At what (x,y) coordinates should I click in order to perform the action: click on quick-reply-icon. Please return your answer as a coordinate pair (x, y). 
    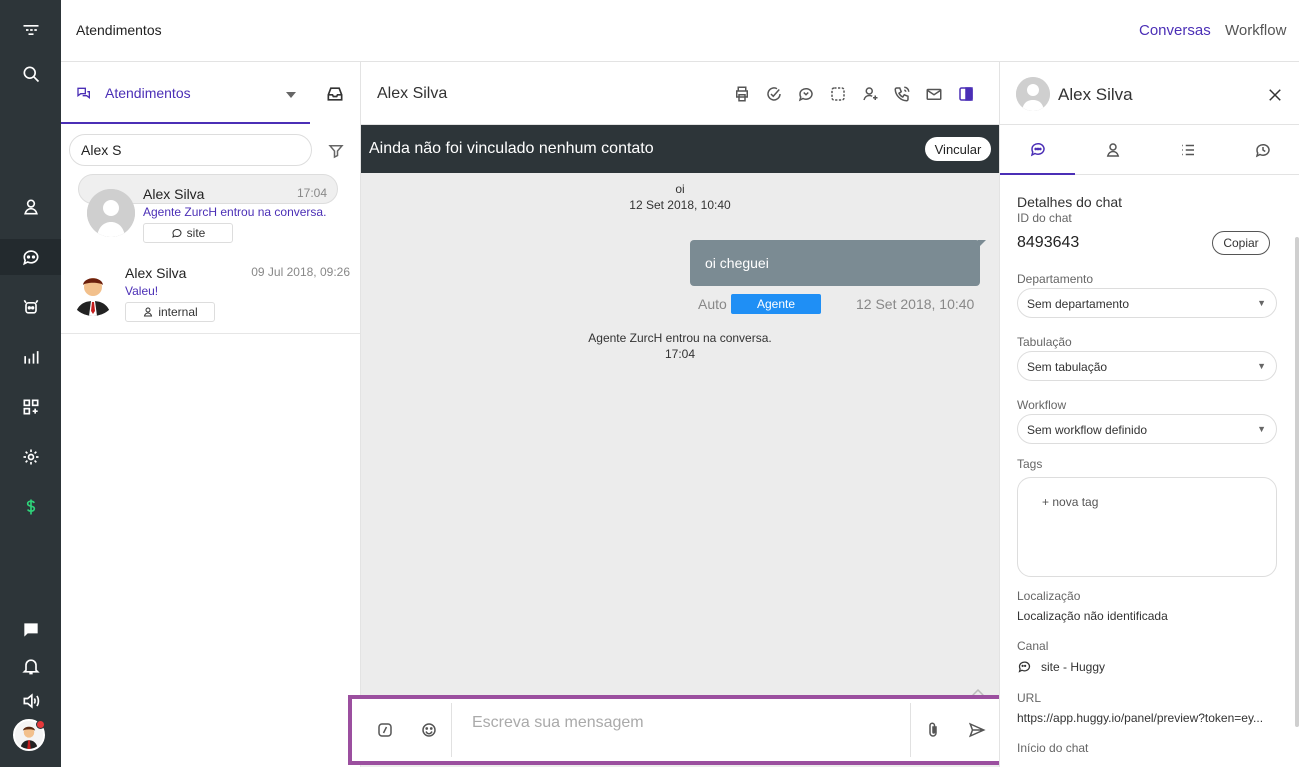
    Looking at the image, I should click on (385, 732).